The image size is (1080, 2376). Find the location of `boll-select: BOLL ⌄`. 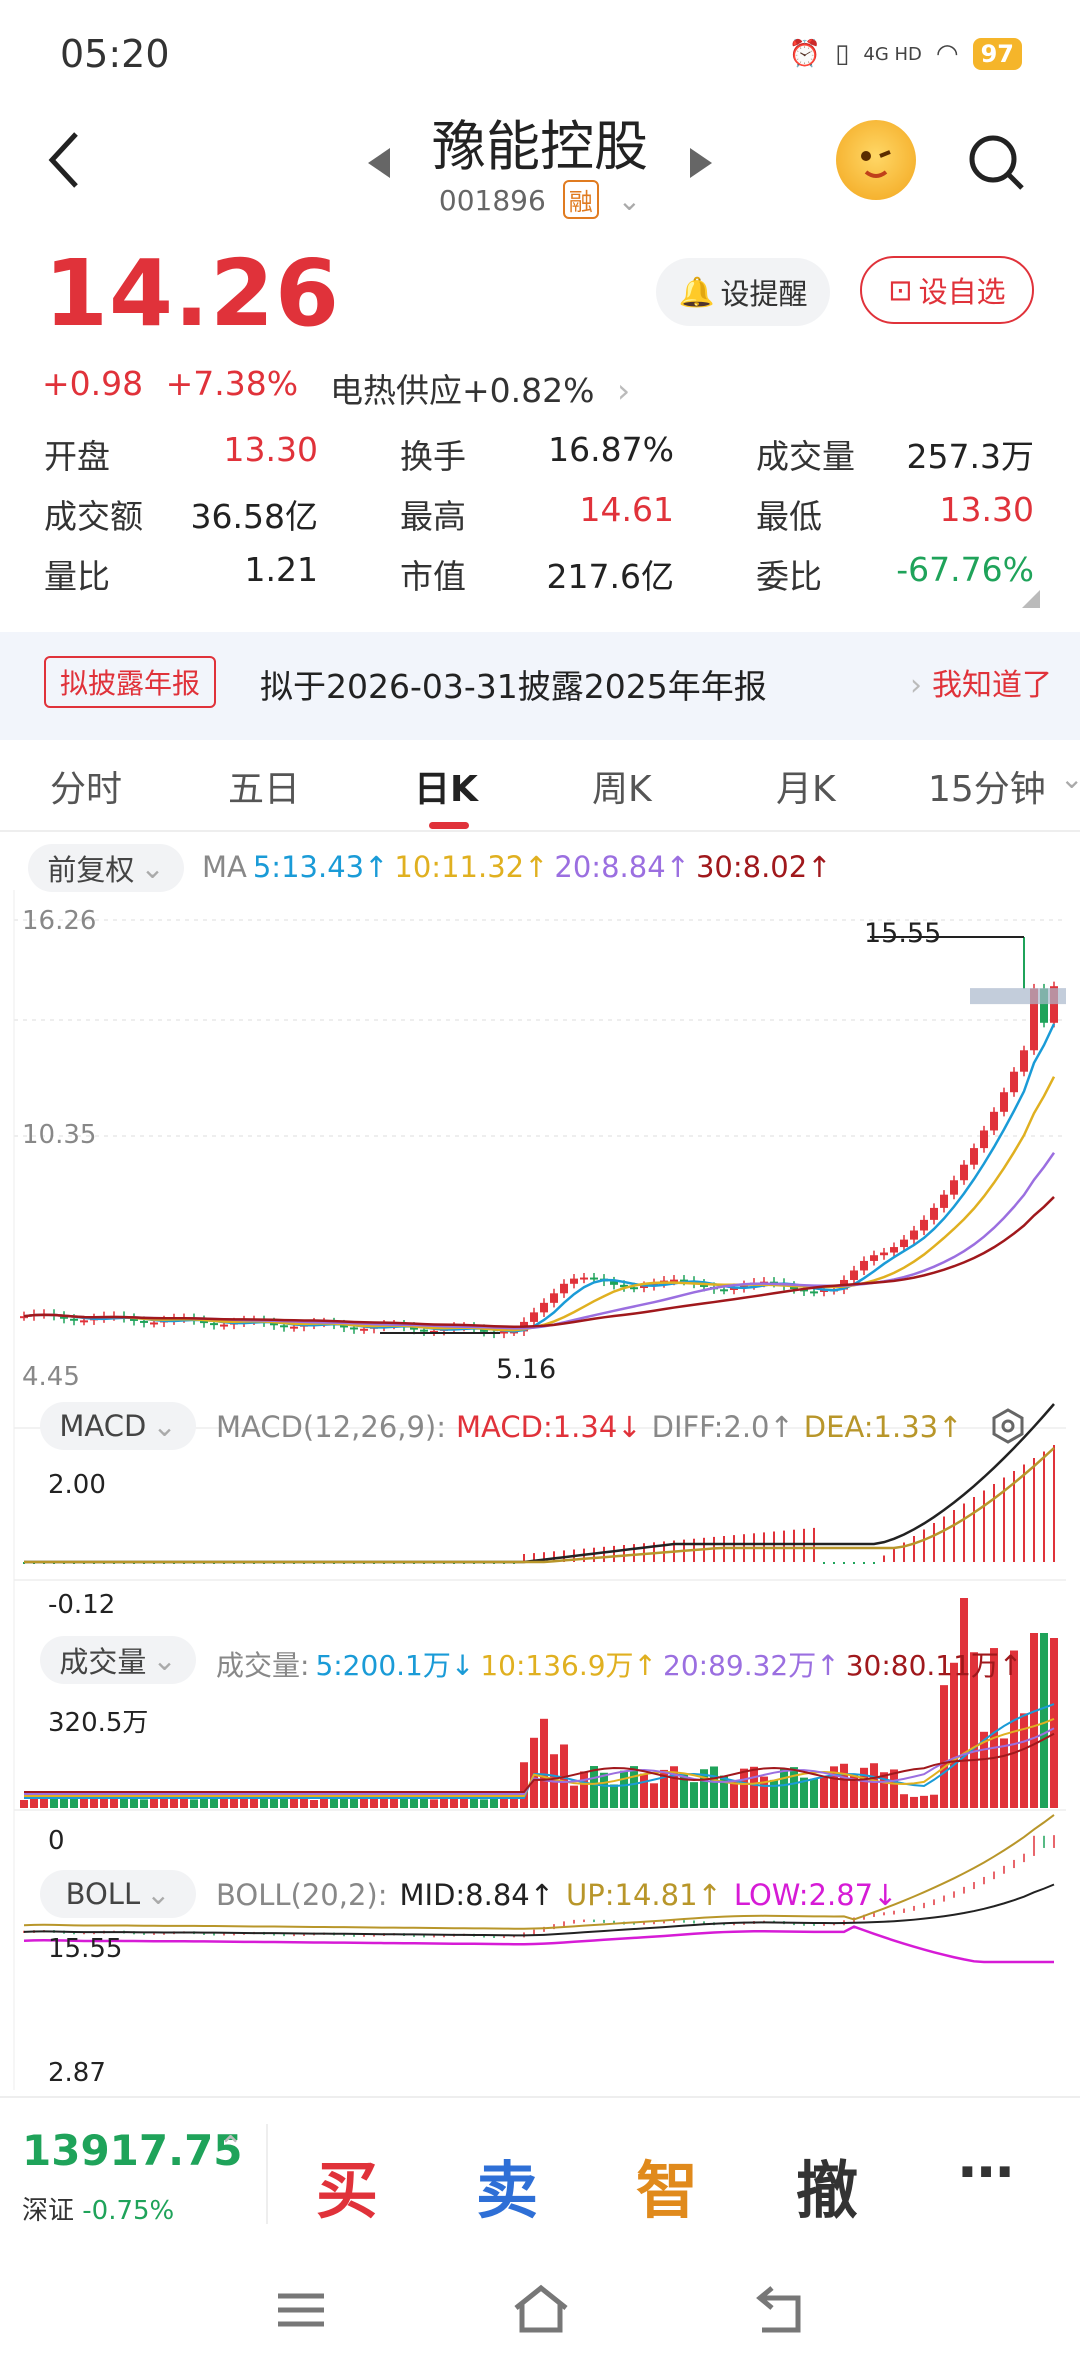

boll-select: BOLL ⌄ is located at coordinates (118, 1894).